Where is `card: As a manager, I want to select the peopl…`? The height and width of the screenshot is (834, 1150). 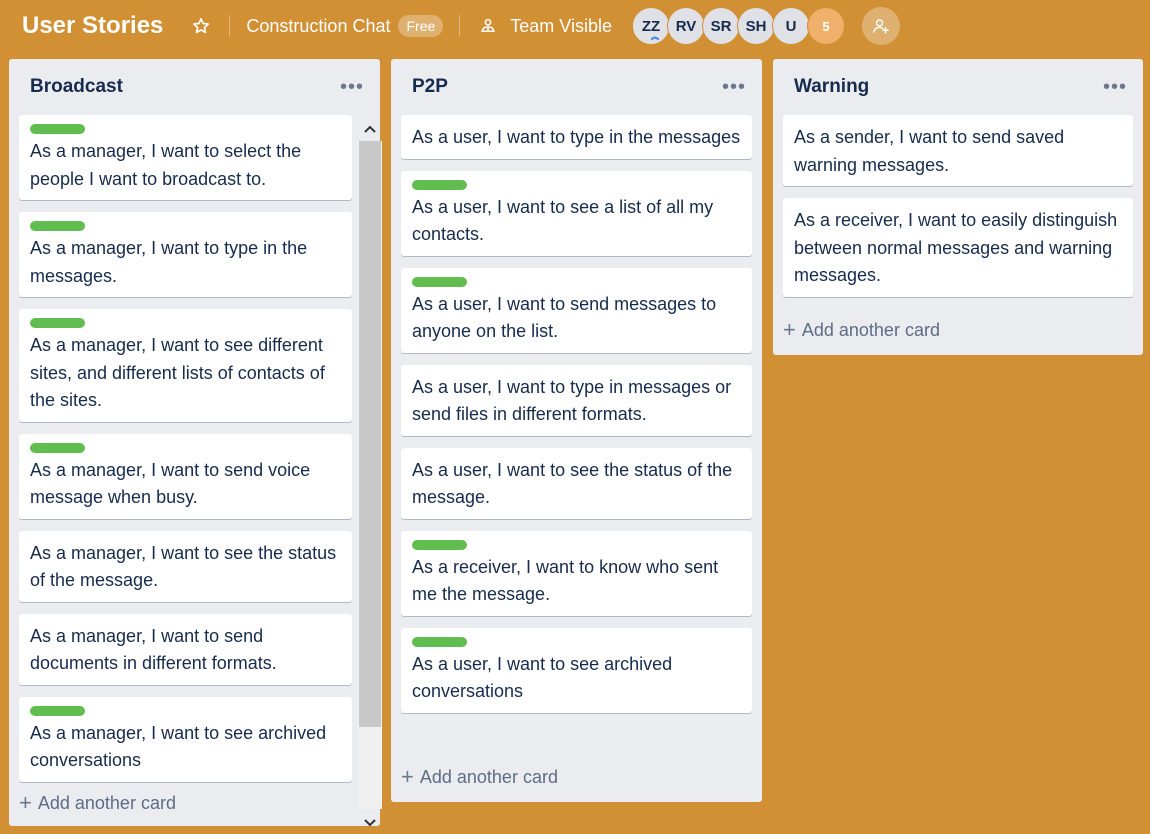 card: As a manager, I want to select the peopl… is located at coordinates (185, 157).